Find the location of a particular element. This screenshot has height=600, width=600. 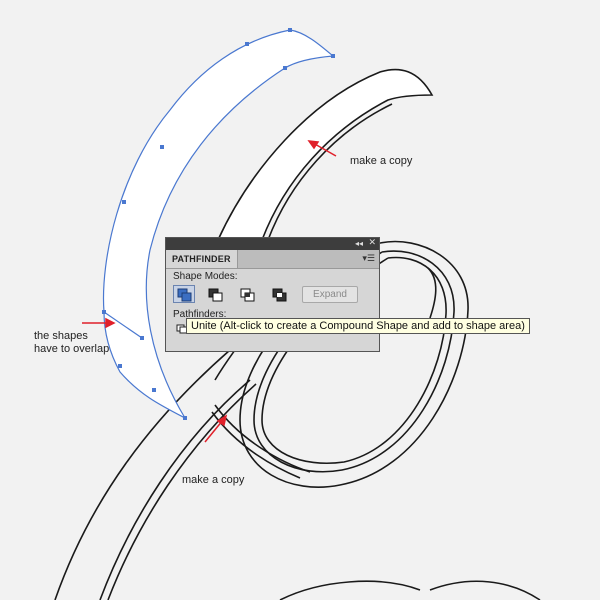

collapse-icon: ◂◂ is located at coordinates (359, 244).